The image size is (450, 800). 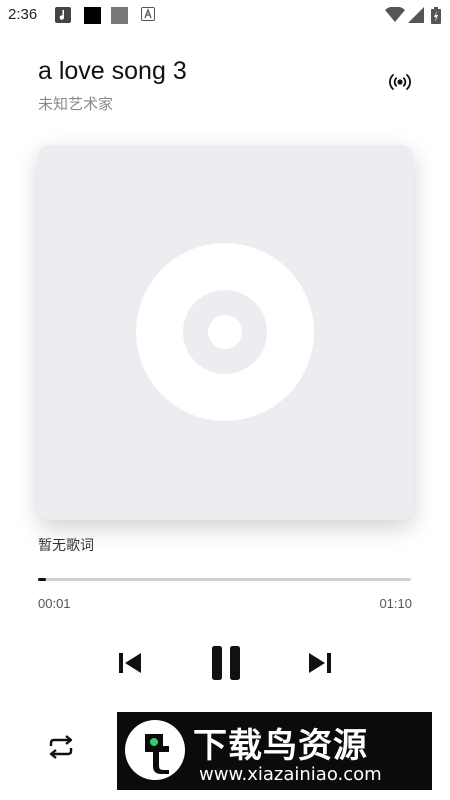 I want to click on repeat-button, so click(x=61, y=747).